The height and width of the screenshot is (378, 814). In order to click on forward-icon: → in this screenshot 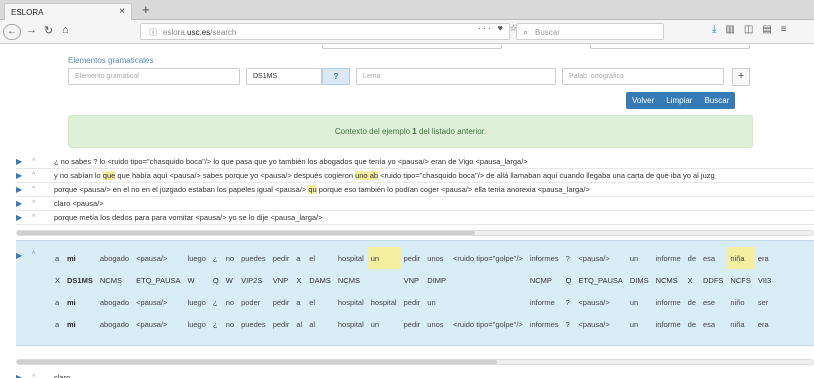, I will do `click(31, 30)`.